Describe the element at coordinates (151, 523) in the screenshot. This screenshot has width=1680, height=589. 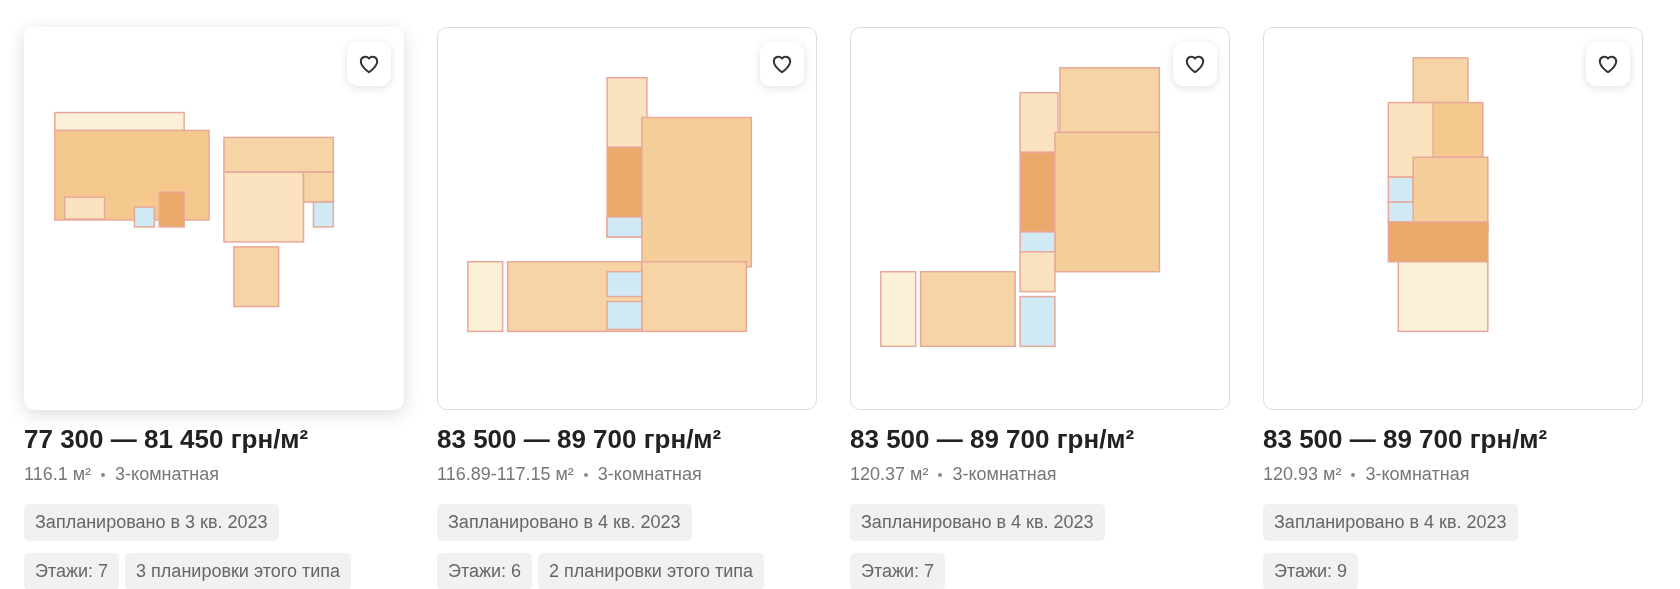
I see `info-tag: Запланировано в 3 кв. 2023` at that location.